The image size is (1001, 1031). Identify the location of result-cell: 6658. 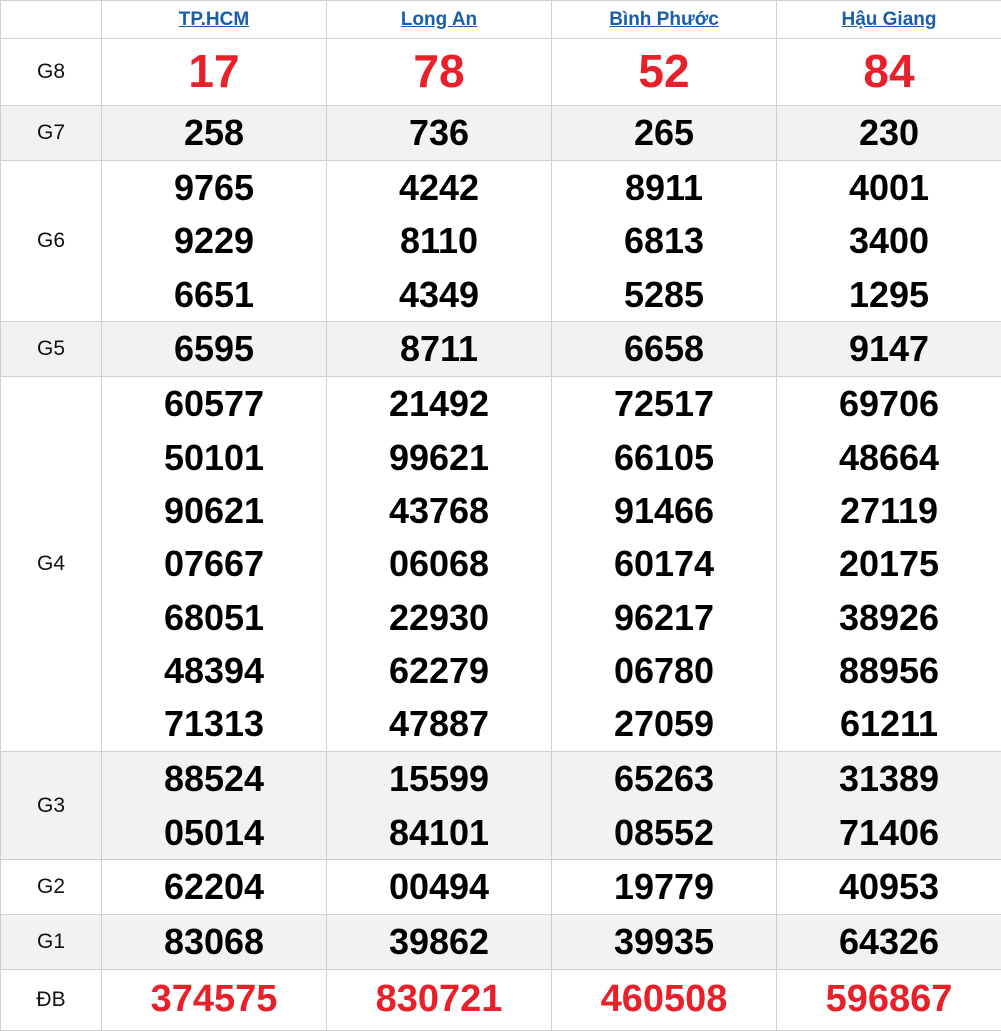
(664, 349).